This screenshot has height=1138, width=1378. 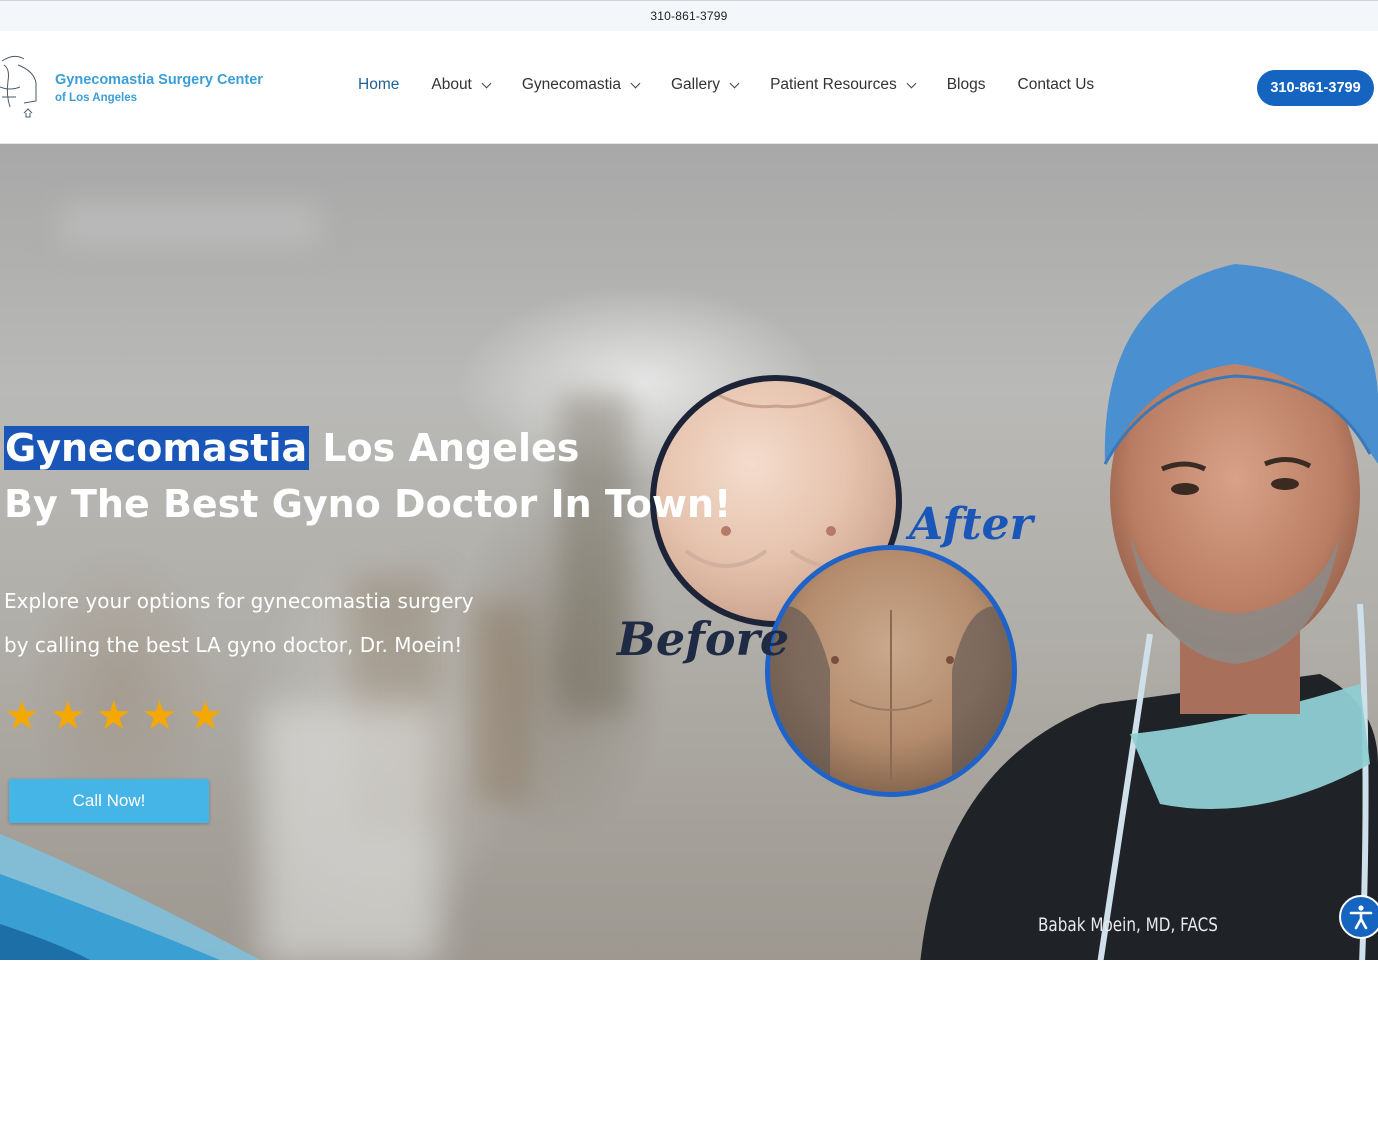 What do you see at coordinates (96, 98) in the screenshot?
I see `logo-subtitle: of Los Angeles` at bounding box center [96, 98].